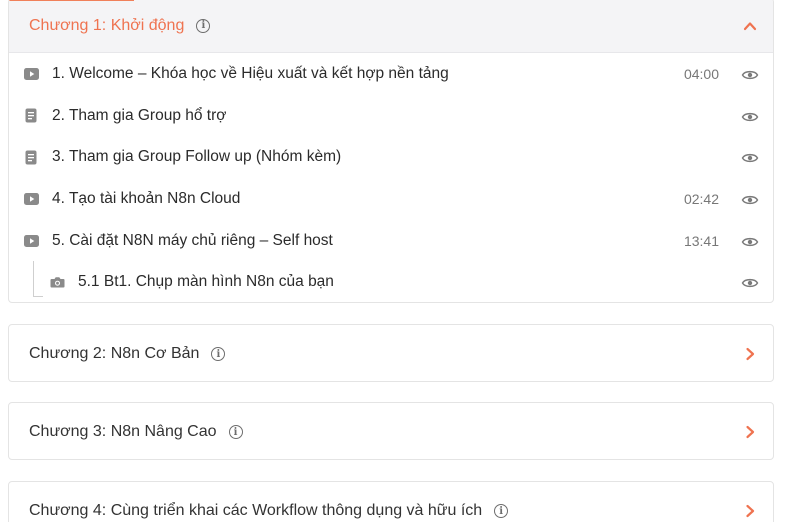 The height and width of the screenshot is (522, 791). Describe the element at coordinates (139, 115) in the screenshot. I see `lesson-title: 2. Tham gia Group hổ trợ` at that location.